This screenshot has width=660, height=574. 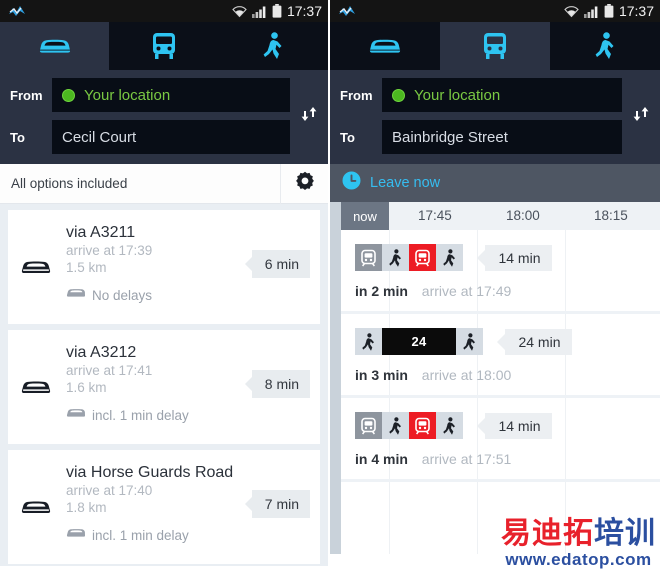 I want to click on transit-trip-row: 24 24 min in 3 min arrive at 18:00, so click(x=500, y=356).